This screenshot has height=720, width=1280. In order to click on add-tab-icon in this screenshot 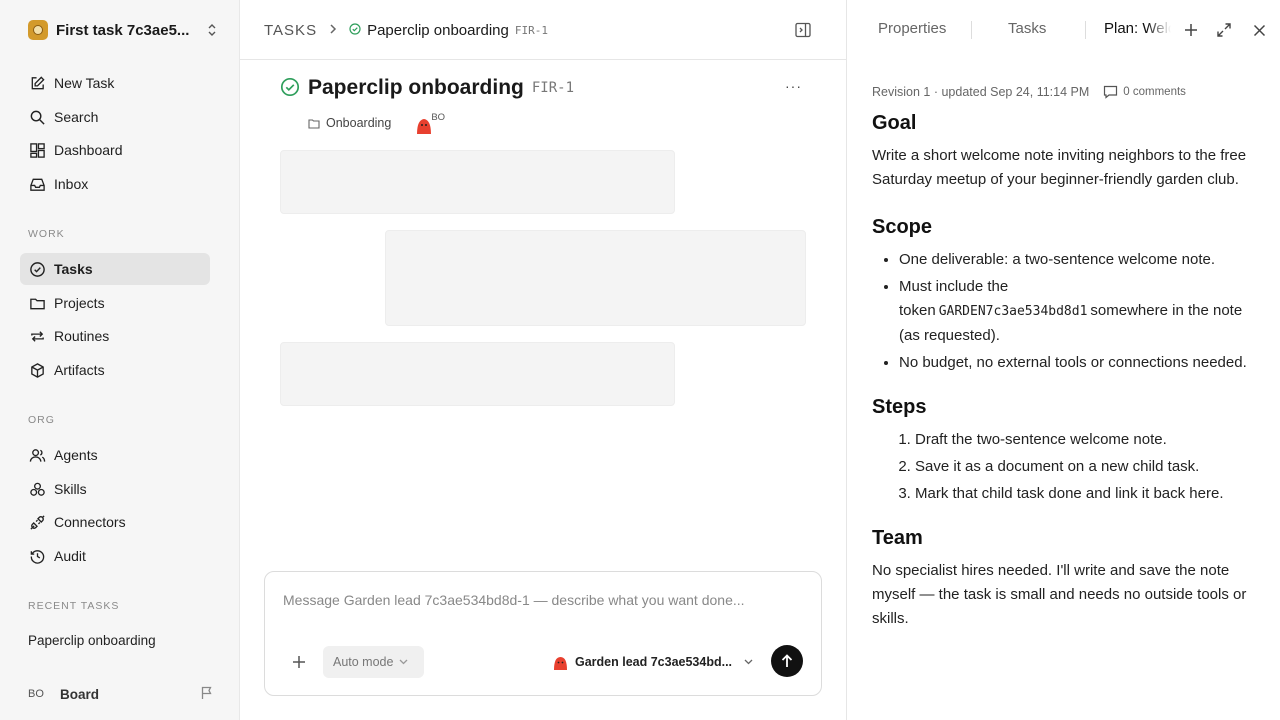, I will do `click(1191, 30)`.